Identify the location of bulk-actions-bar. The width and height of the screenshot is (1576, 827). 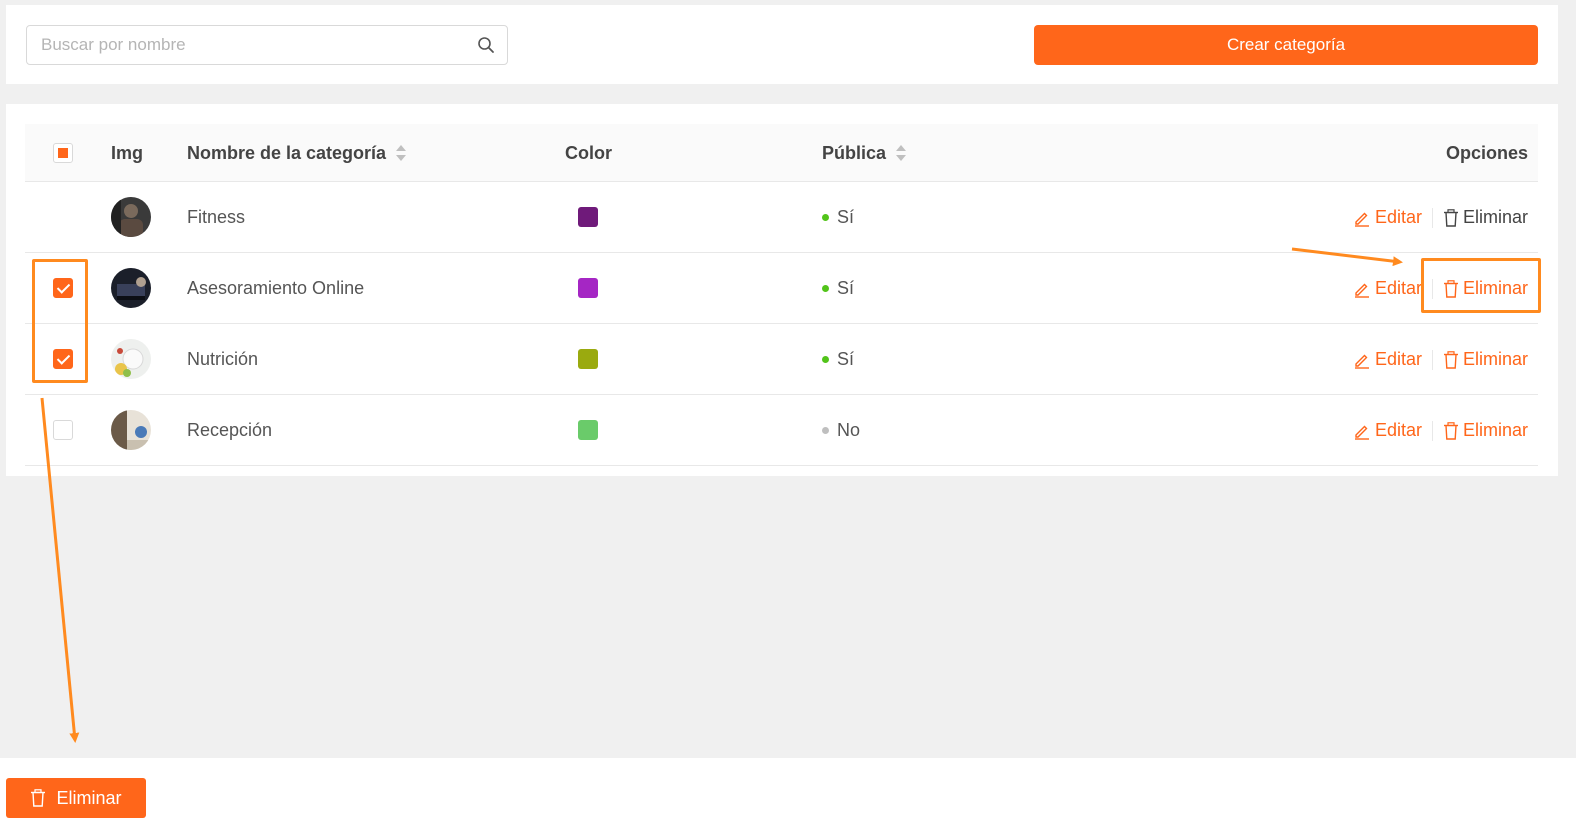
(788, 792).